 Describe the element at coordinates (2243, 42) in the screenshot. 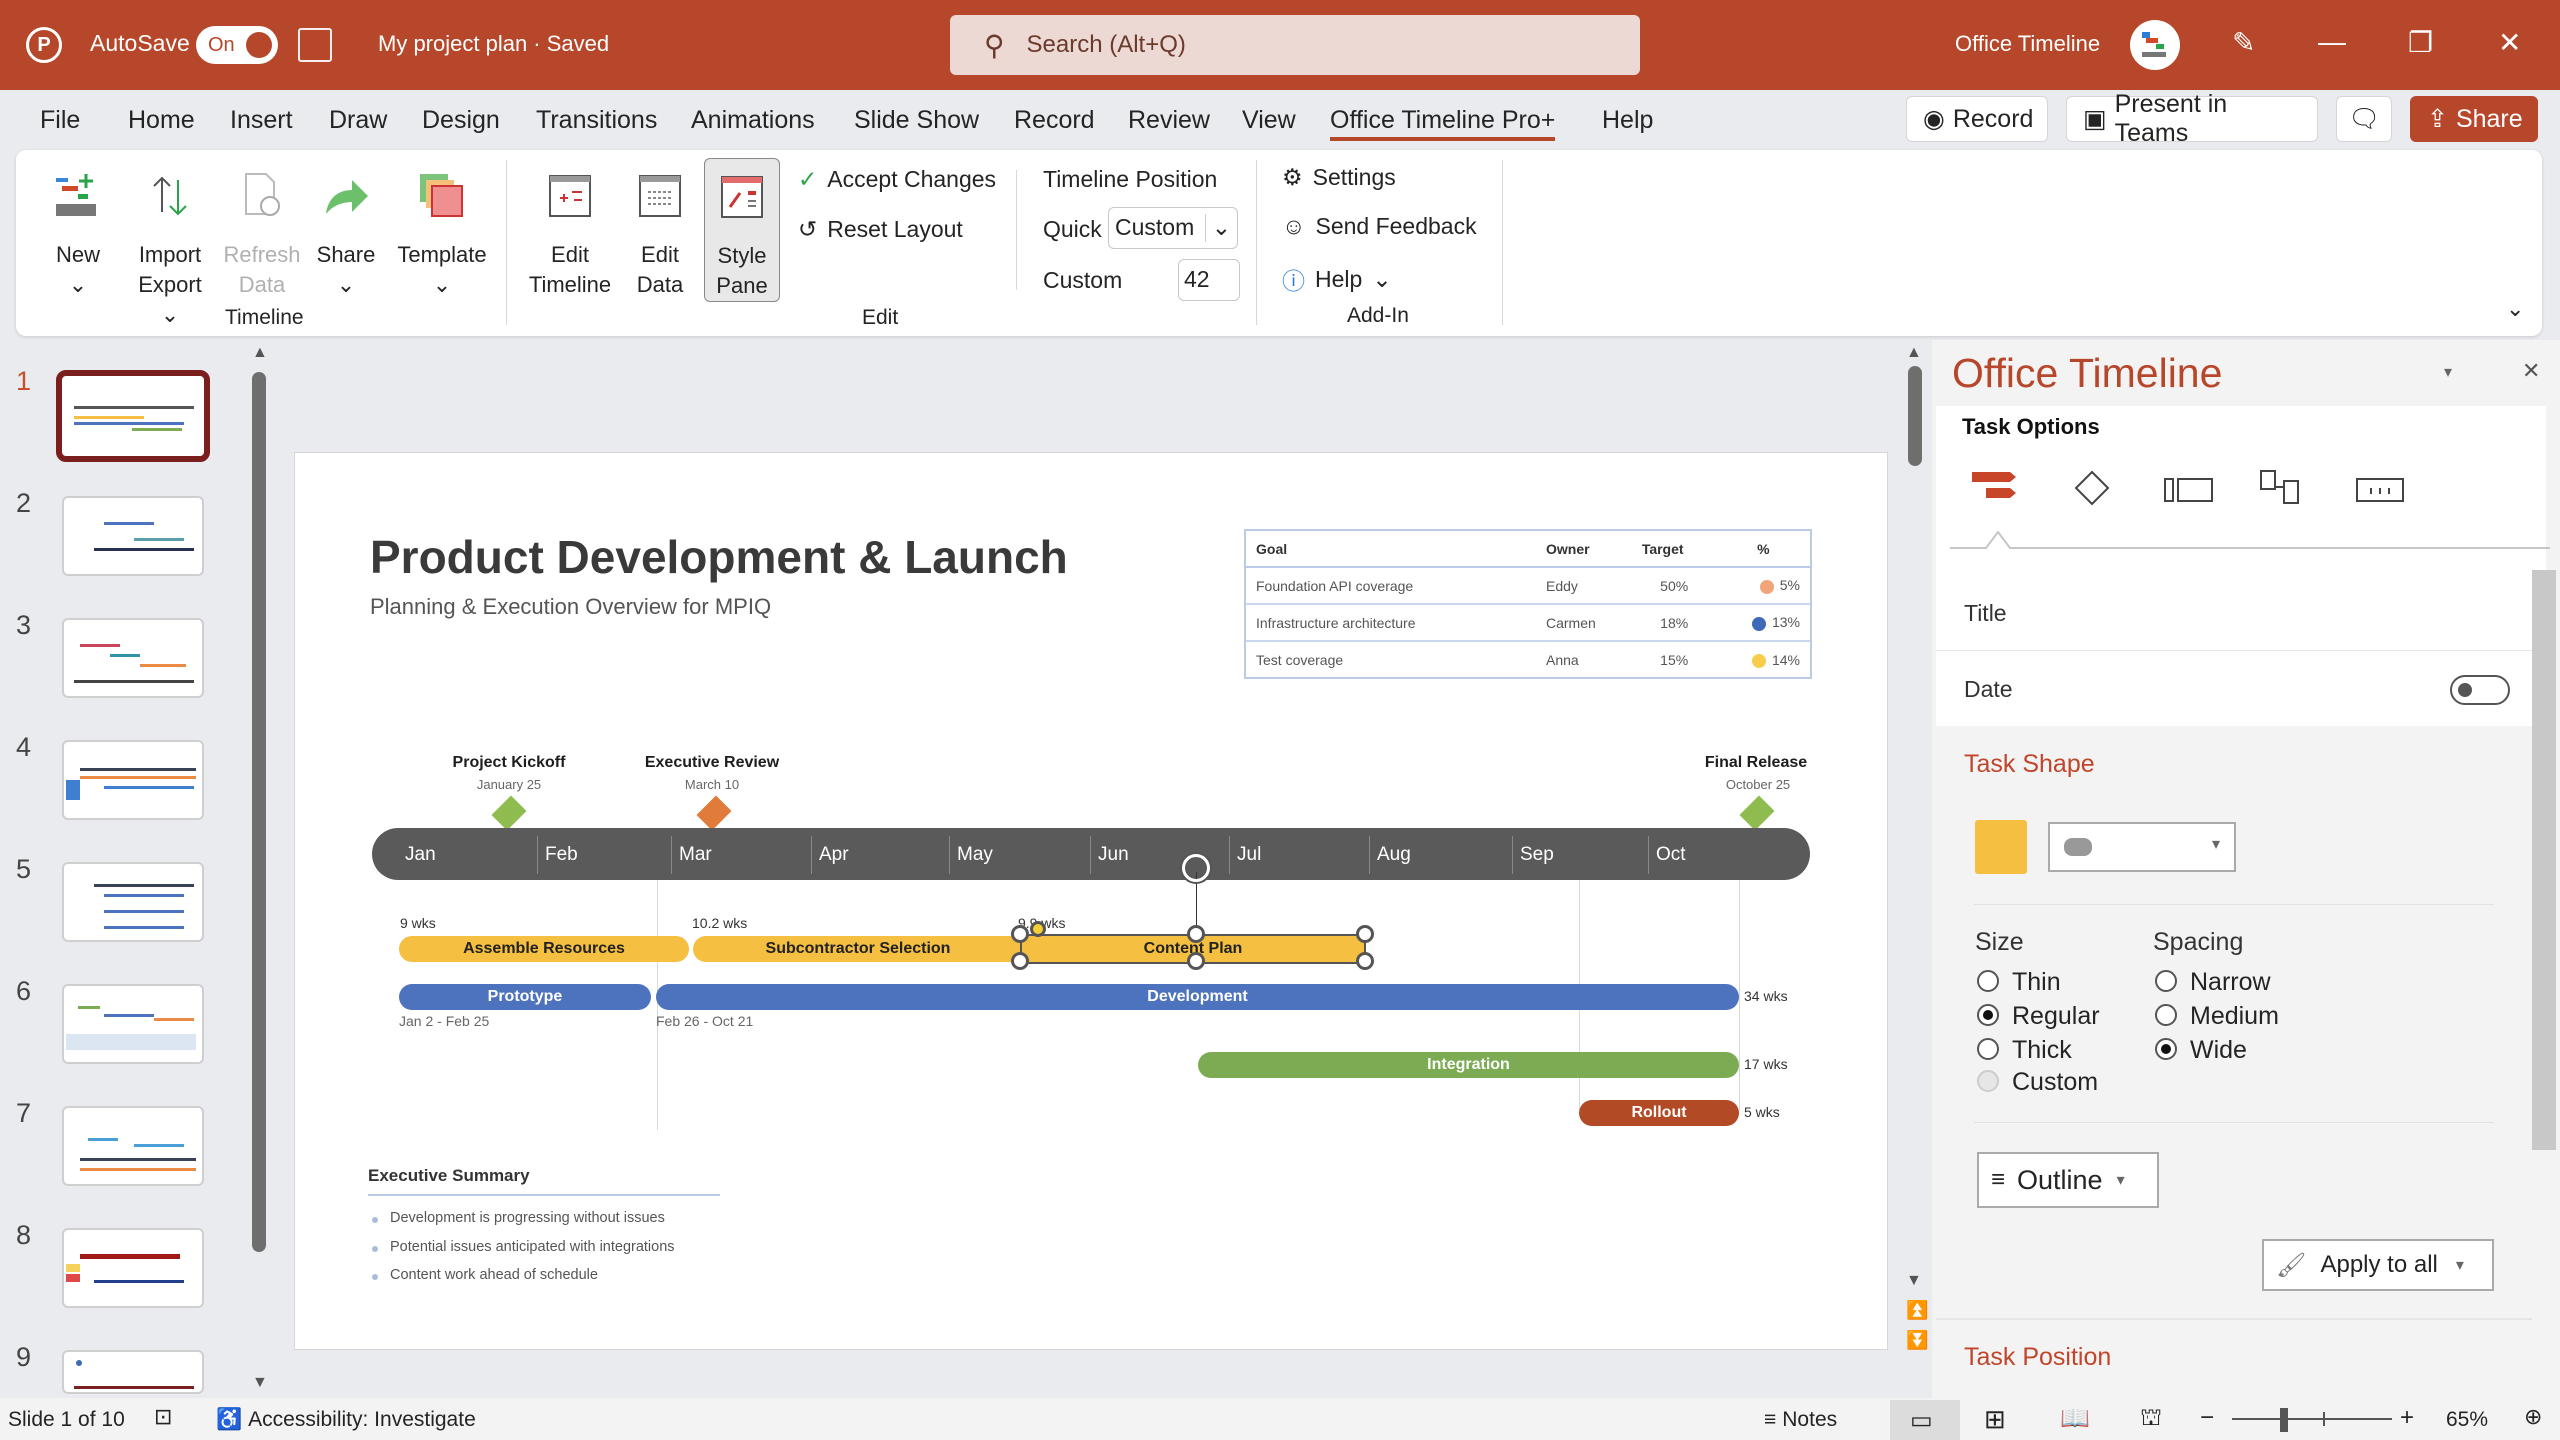

I see `pen-icon: ✎` at that location.